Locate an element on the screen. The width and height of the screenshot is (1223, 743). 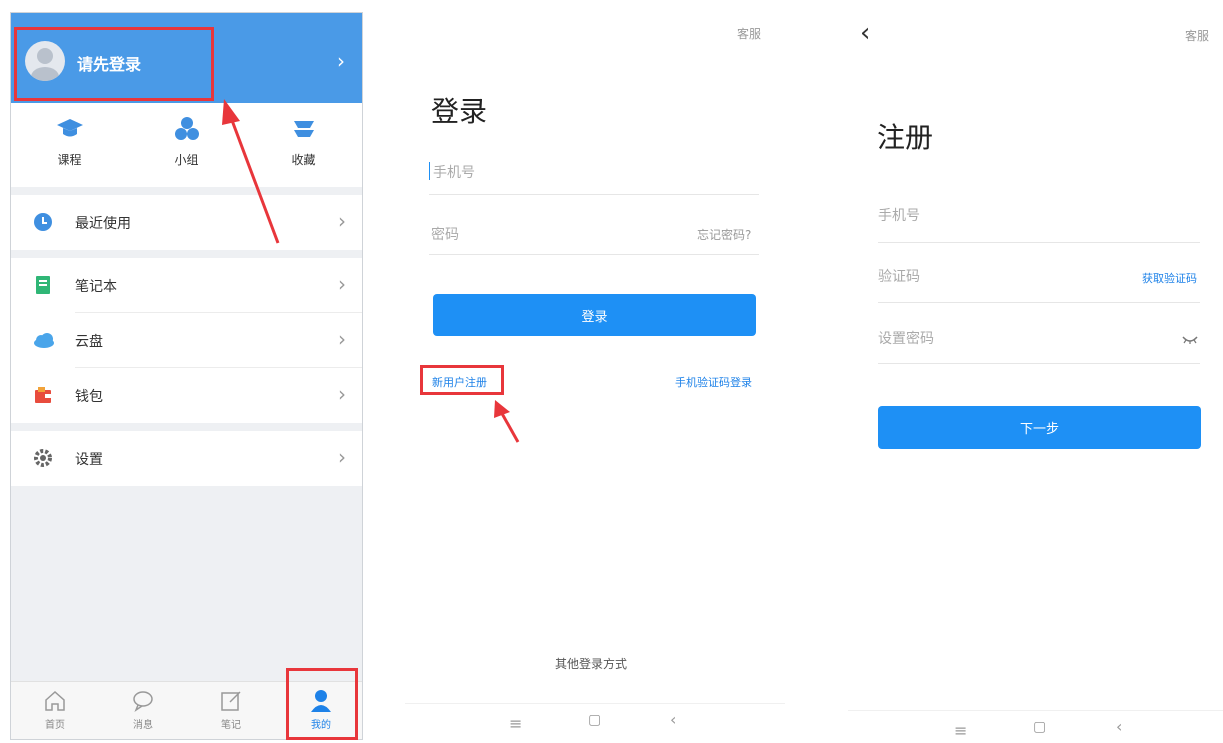
clock-icon is located at coordinates (43, 222).